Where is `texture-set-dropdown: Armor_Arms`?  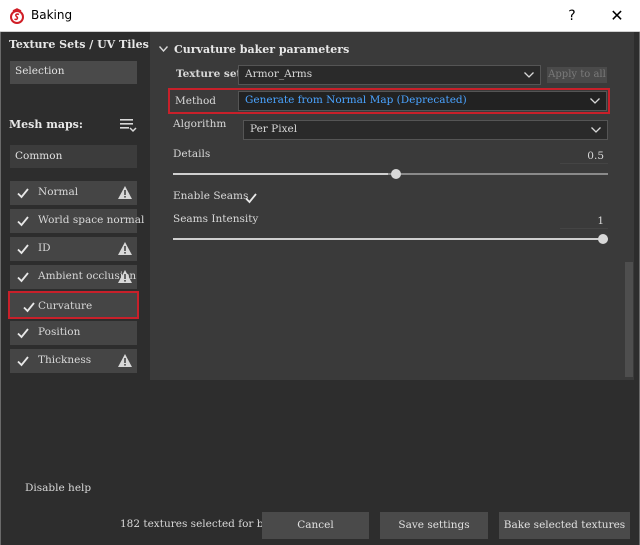
texture-set-dropdown: Armor_Arms is located at coordinates (389, 75).